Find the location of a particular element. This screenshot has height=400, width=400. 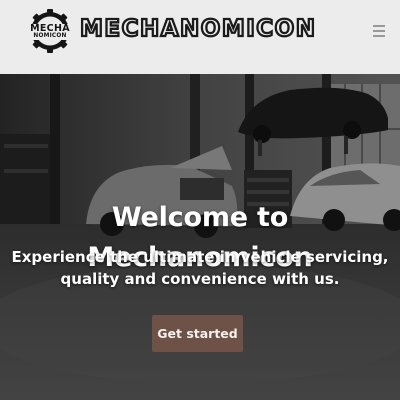

brand-wordmark: MECHANOMICON is located at coordinates (197, 29).